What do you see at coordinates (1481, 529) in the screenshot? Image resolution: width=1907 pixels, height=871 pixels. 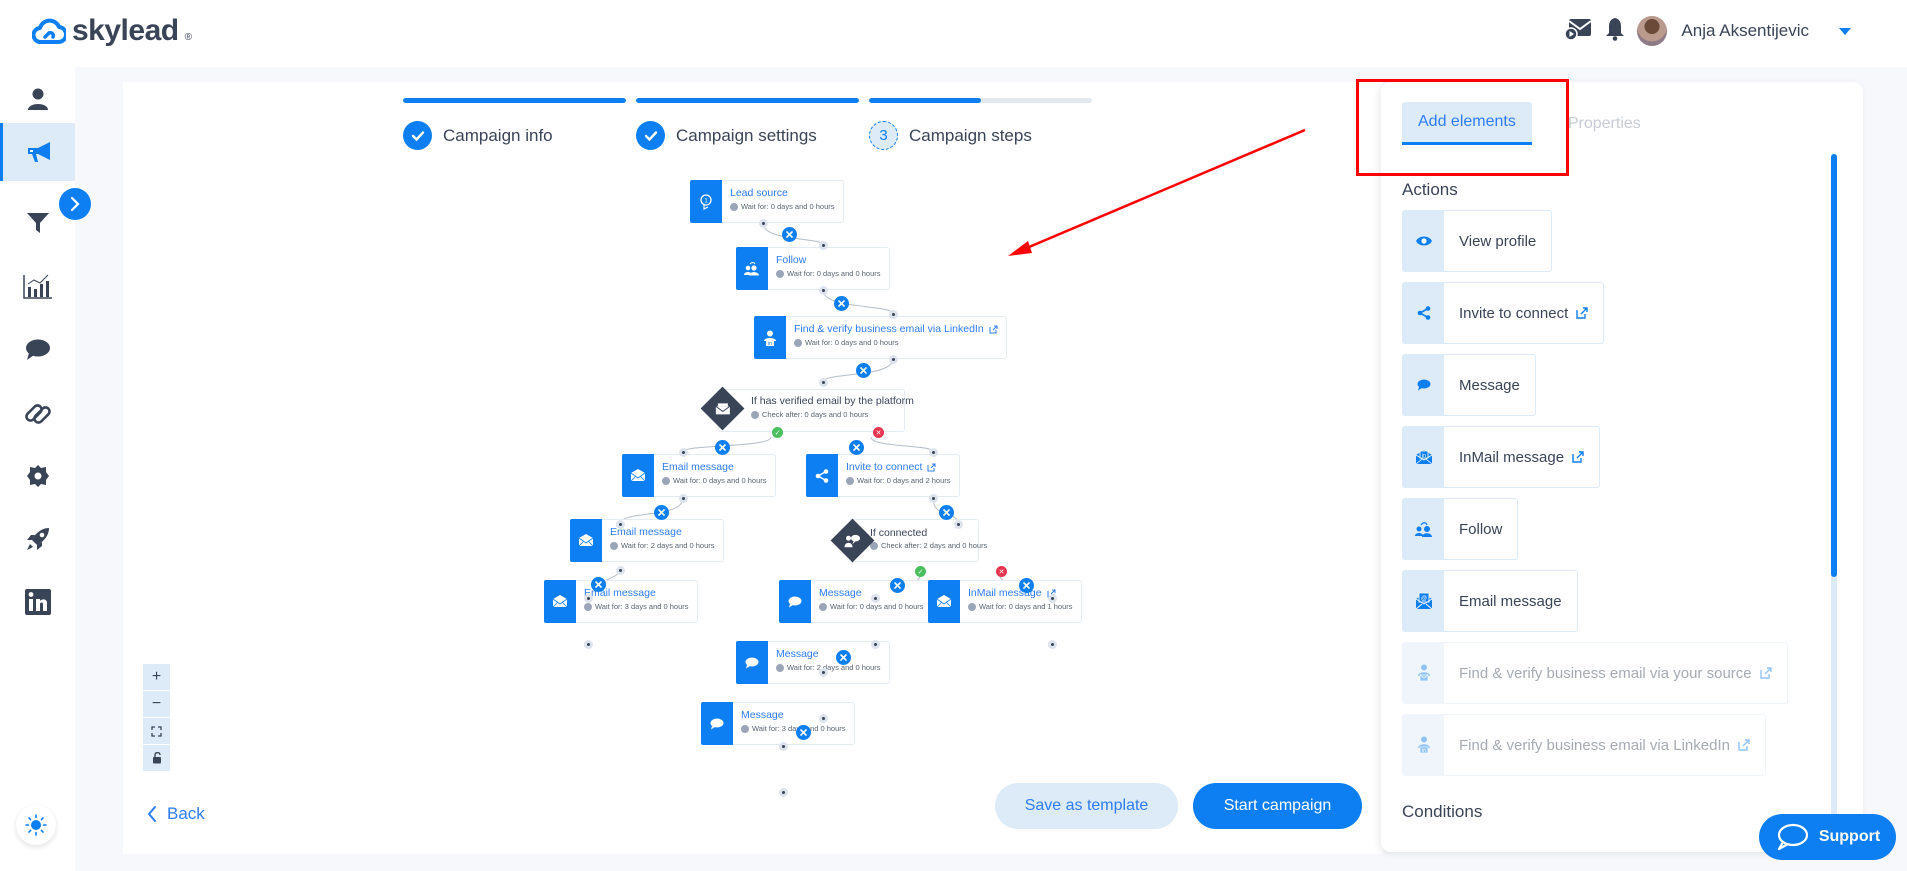 I see `element-label: Follow` at bounding box center [1481, 529].